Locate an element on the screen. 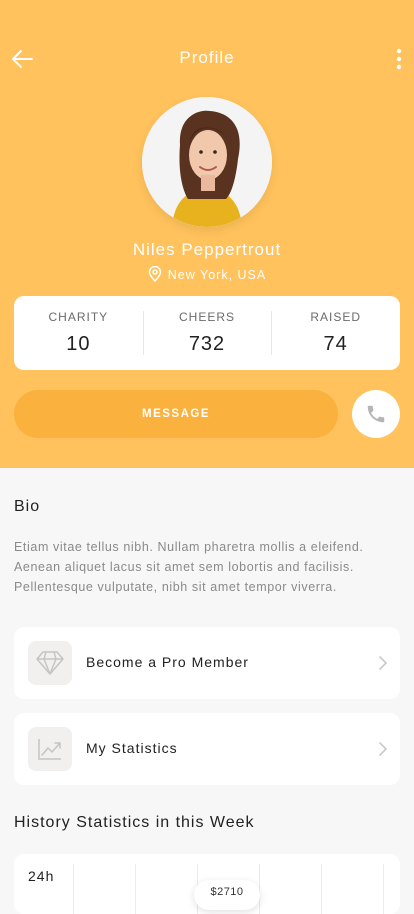 Image resolution: width=414 pixels, height=914 pixels. profile-location: New York, USA is located at coordinates (207, 274).